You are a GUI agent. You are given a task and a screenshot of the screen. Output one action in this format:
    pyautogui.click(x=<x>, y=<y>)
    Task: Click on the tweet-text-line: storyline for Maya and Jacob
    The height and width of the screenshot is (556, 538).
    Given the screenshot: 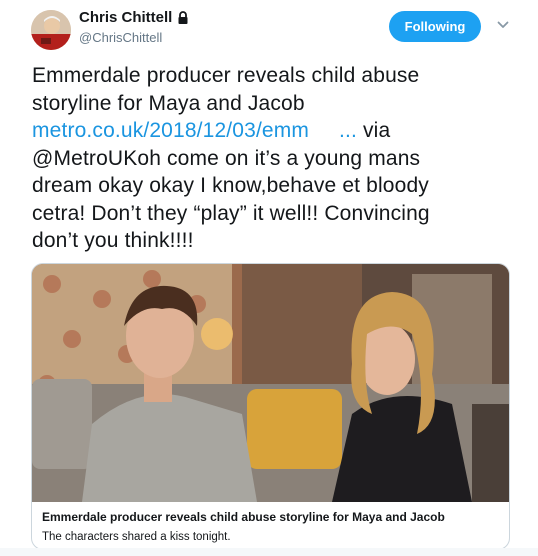 What is the action you would take?
    pyautogui.click(x=168, y=103)
    